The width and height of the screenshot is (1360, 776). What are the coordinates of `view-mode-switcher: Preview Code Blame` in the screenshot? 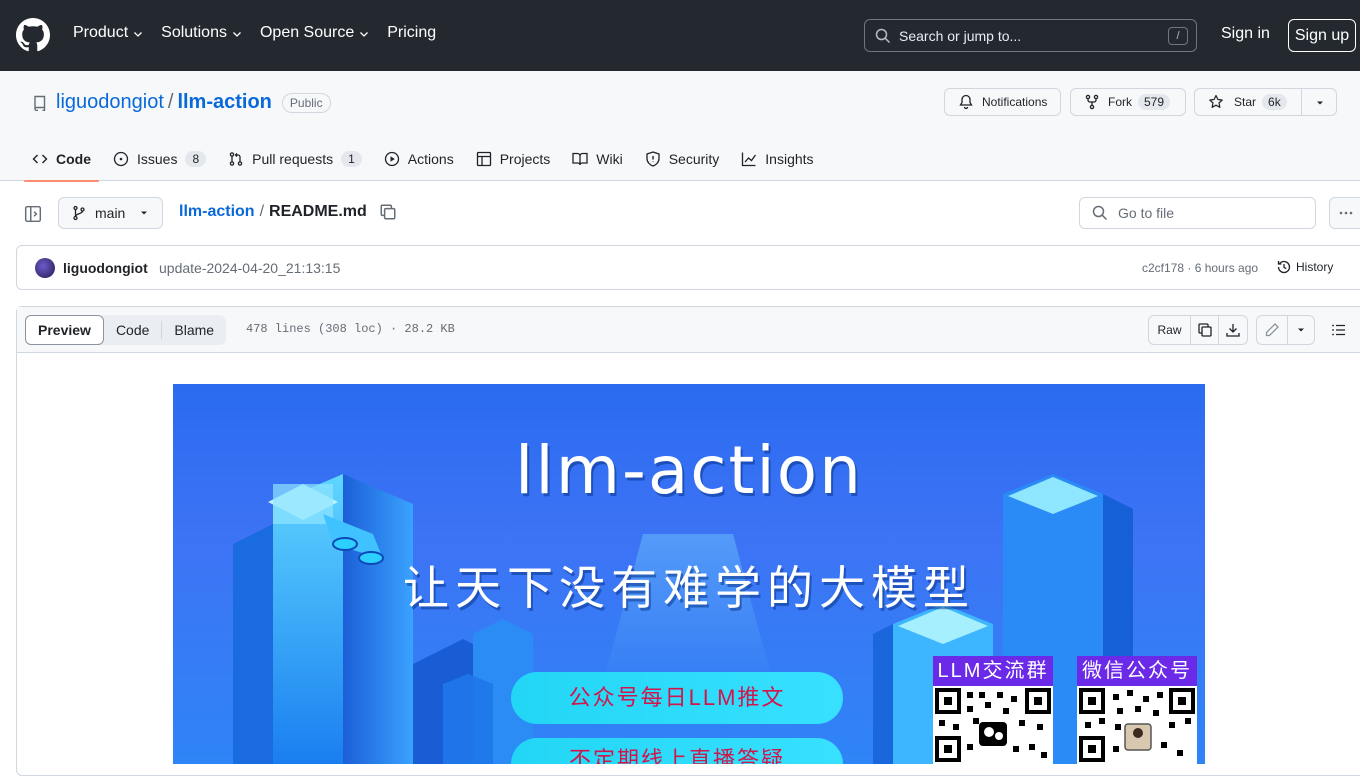 It's located at (126, 330).